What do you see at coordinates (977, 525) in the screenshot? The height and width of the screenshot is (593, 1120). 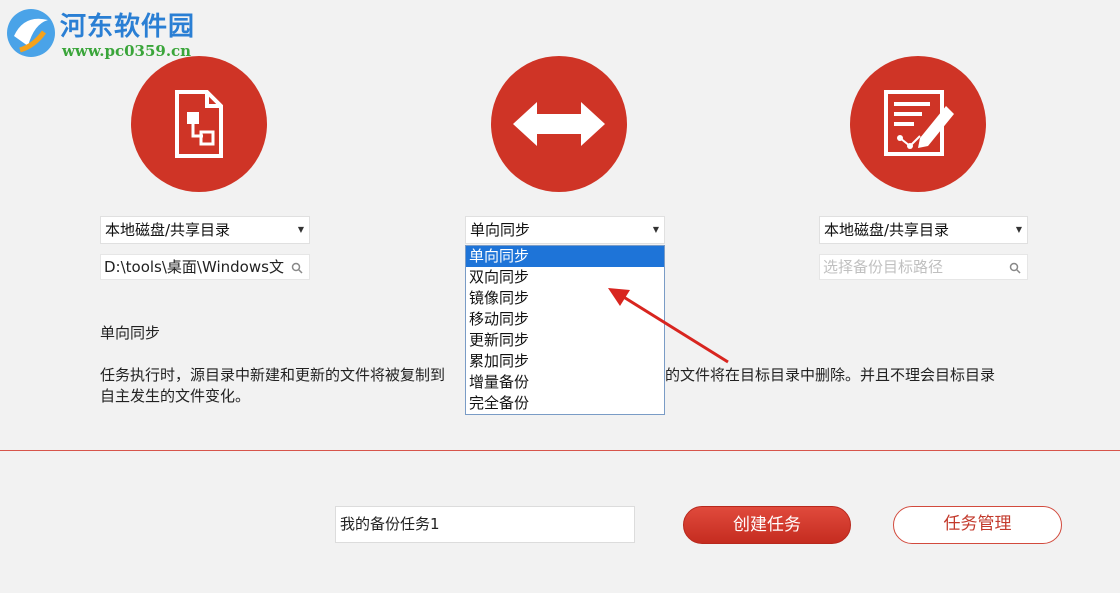 I see `task-manage-button: 任务管理` at bounding box center [977, 525].